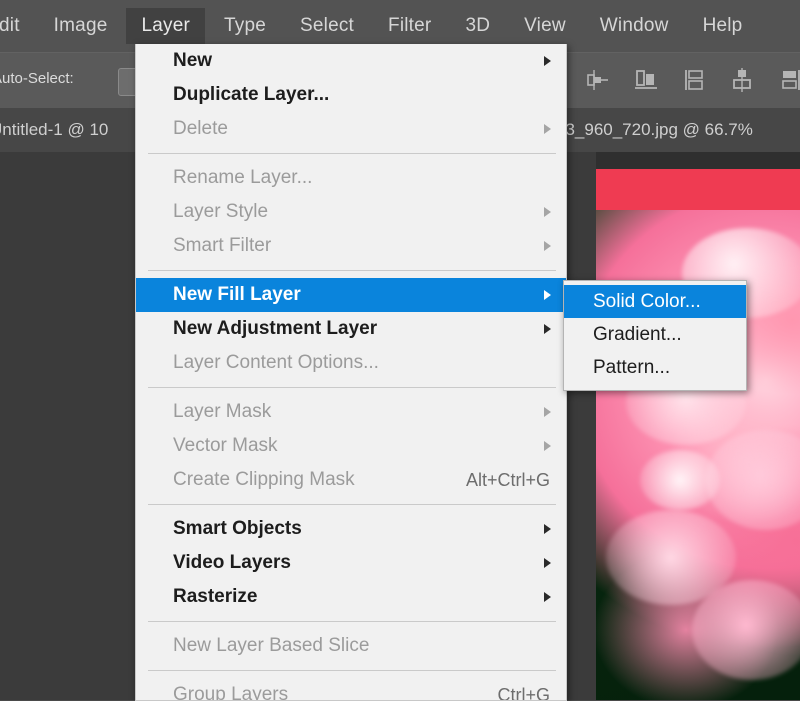 This screenshot has width=800, height=701. I want to click on menu-item-label: New Fill Layer, so click(237, 295).